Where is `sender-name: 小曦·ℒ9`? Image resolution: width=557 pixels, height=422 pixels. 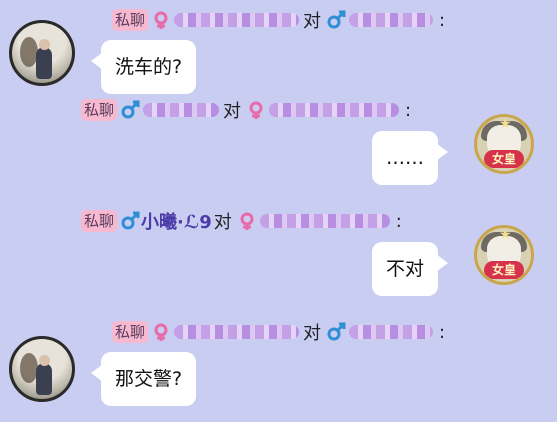 sender-name: 小曦·ℒ9 is located at coordinates (176, 221).